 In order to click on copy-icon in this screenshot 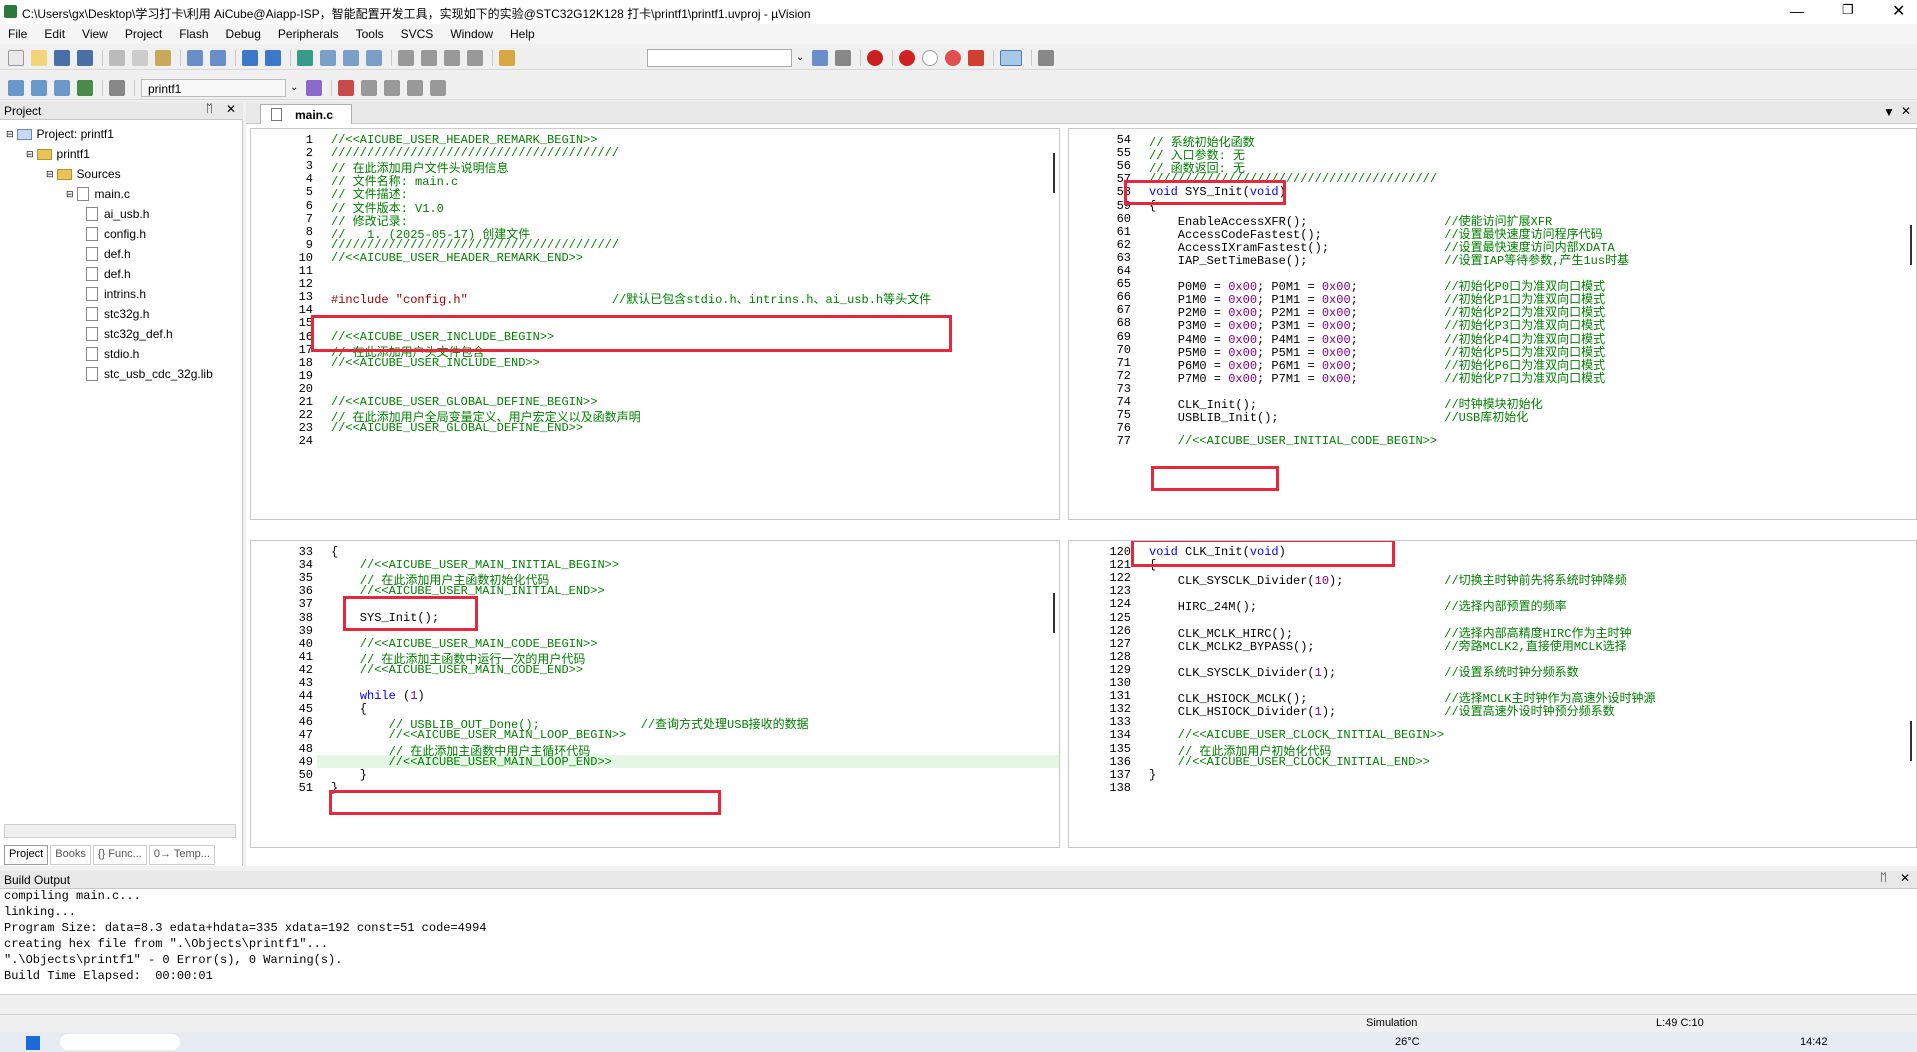, I will do `click(140, 57)`.